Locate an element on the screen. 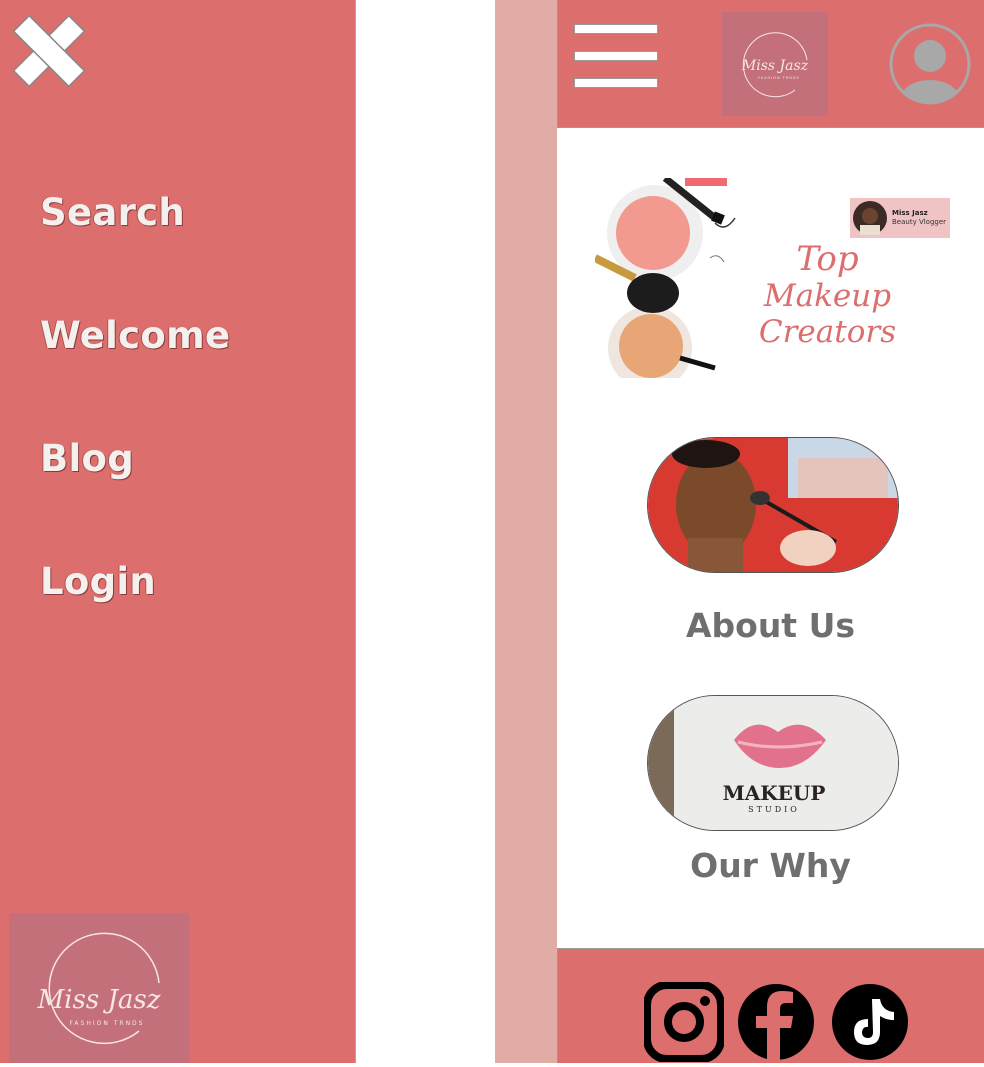 The image size is (984, 1067). nav-item-blog: Blog is located at coordinates (135, 497).